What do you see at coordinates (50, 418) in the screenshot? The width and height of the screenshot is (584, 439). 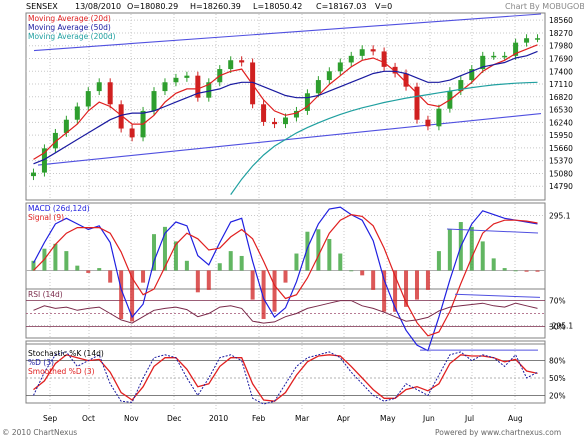 I see `x-tick-label: Sep` at bounding box center [50, 418].